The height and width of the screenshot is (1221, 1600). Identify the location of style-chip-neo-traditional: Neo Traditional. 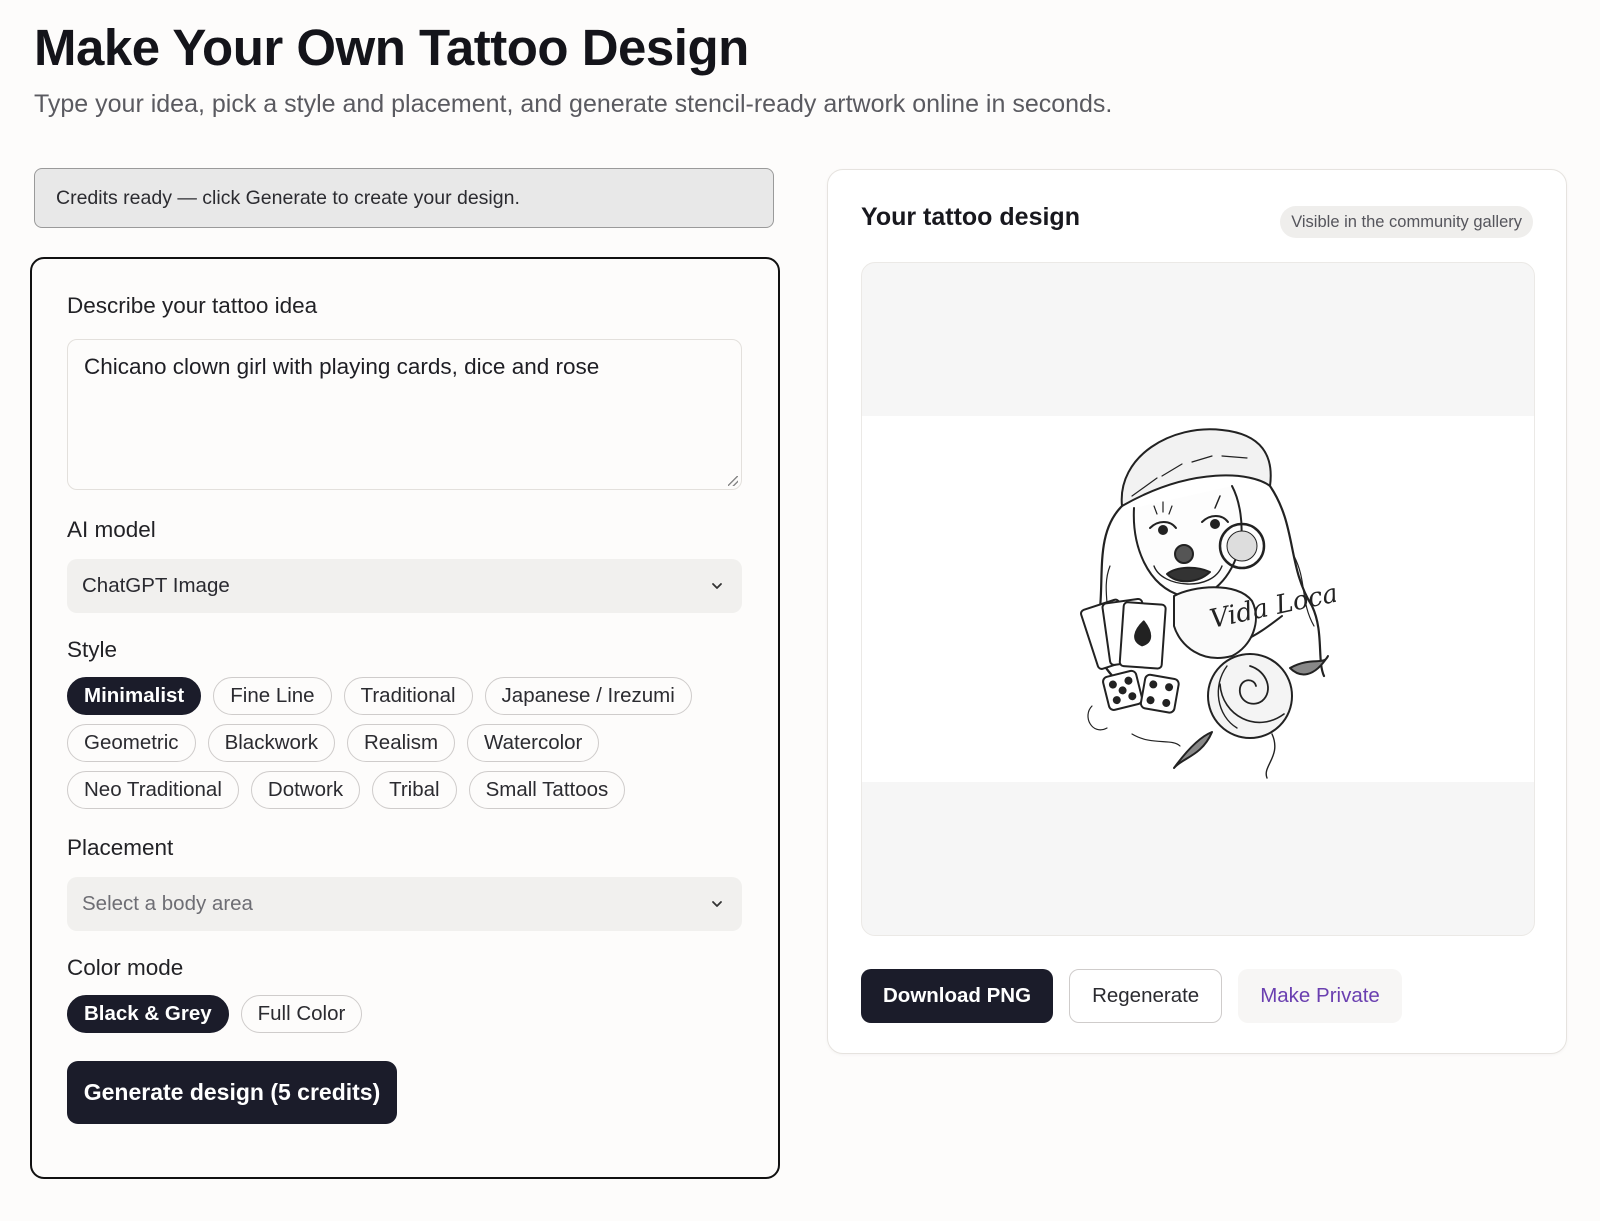
(153, 790).